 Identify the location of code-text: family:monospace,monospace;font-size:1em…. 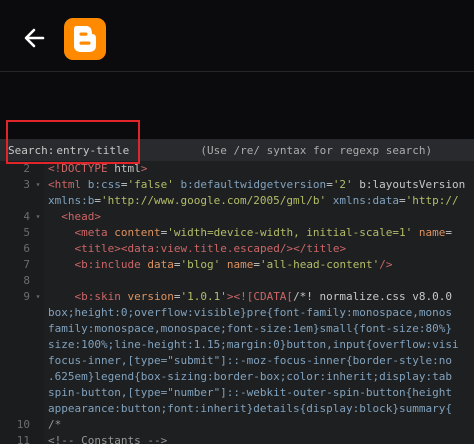
(250, 328).